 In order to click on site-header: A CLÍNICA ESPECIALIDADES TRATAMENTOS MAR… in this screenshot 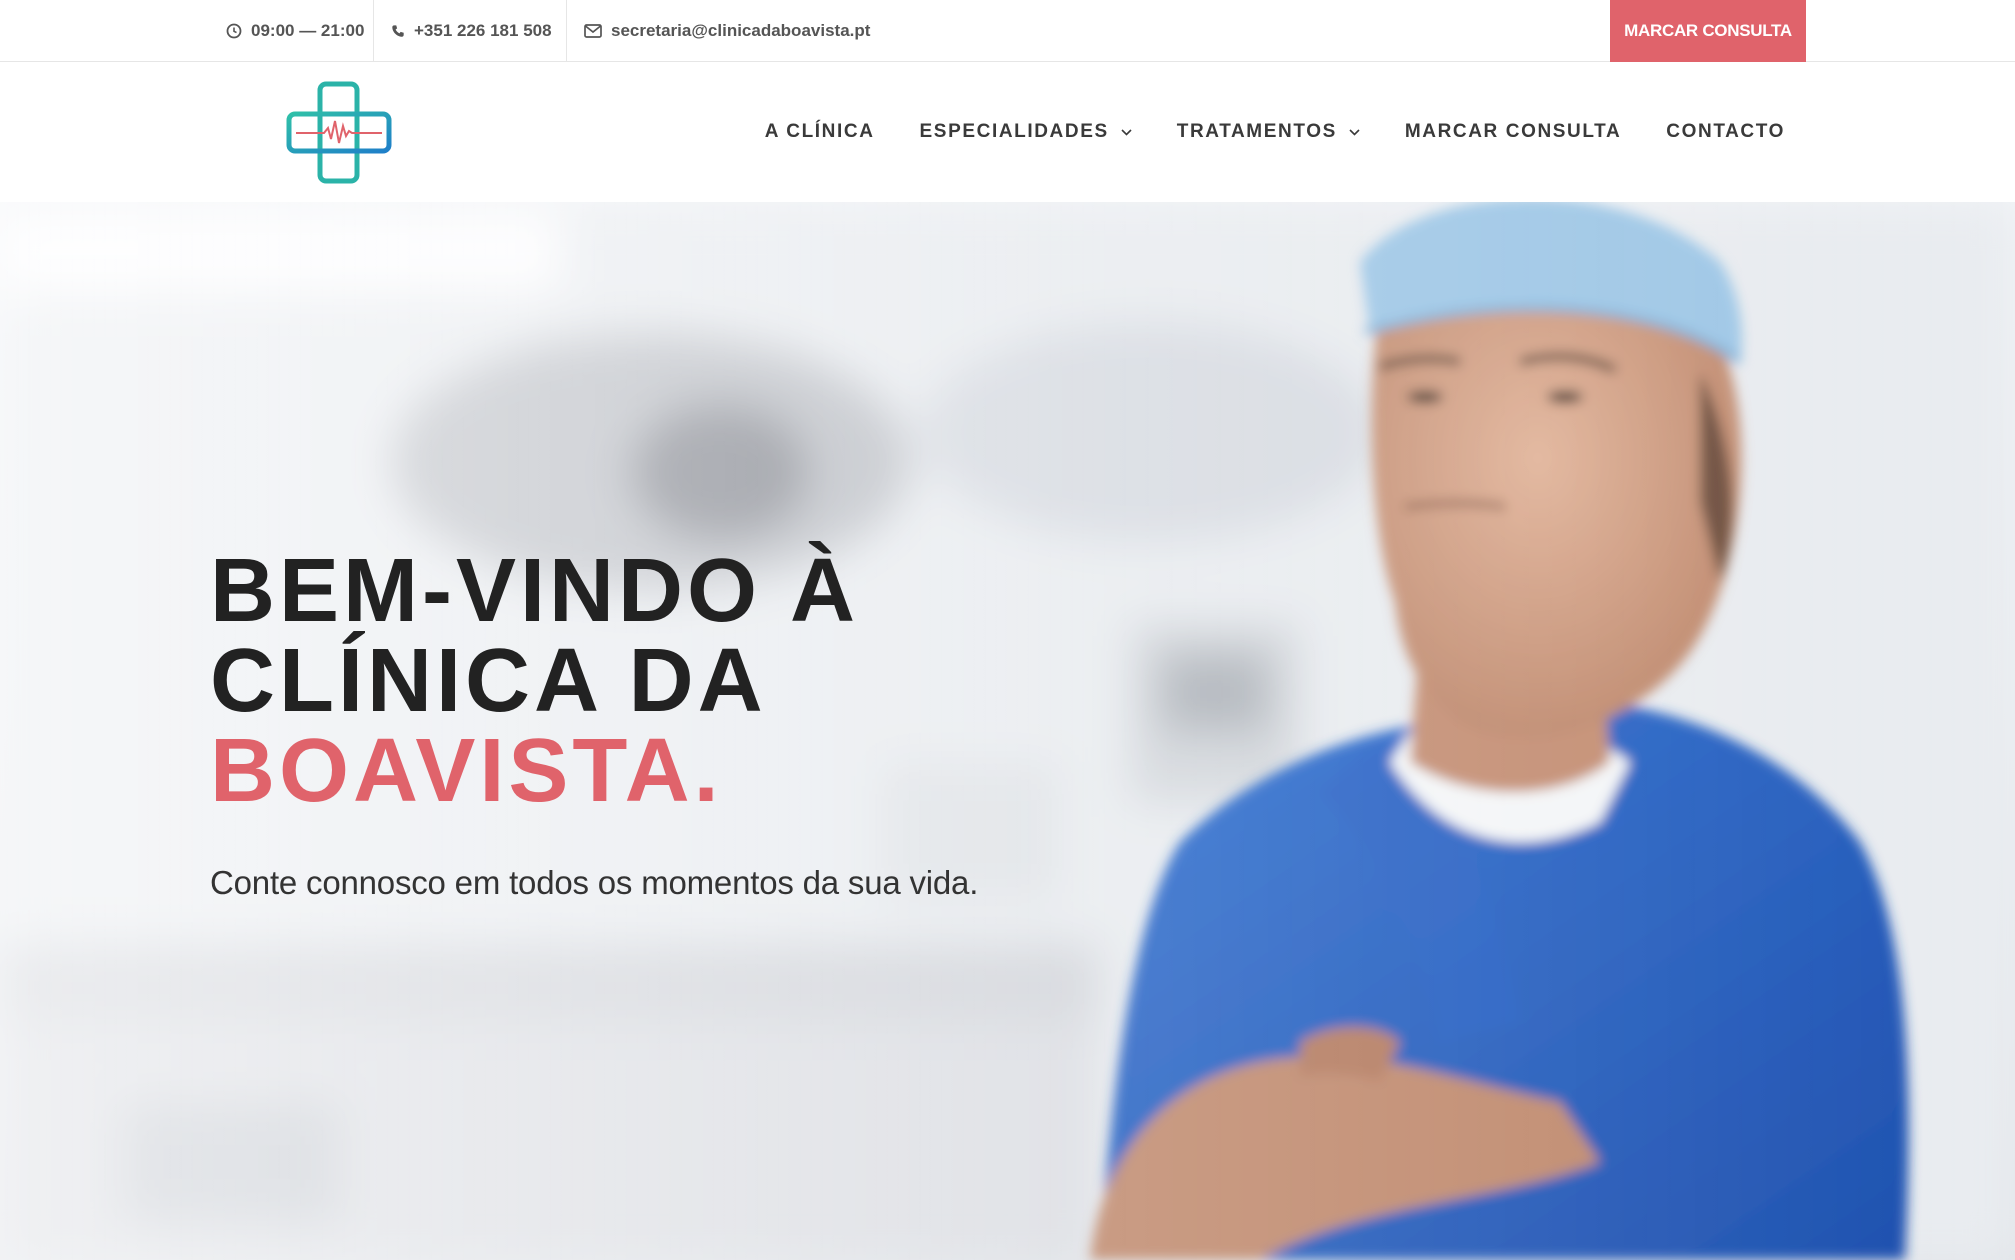, I will do `click(1007, 132)`.